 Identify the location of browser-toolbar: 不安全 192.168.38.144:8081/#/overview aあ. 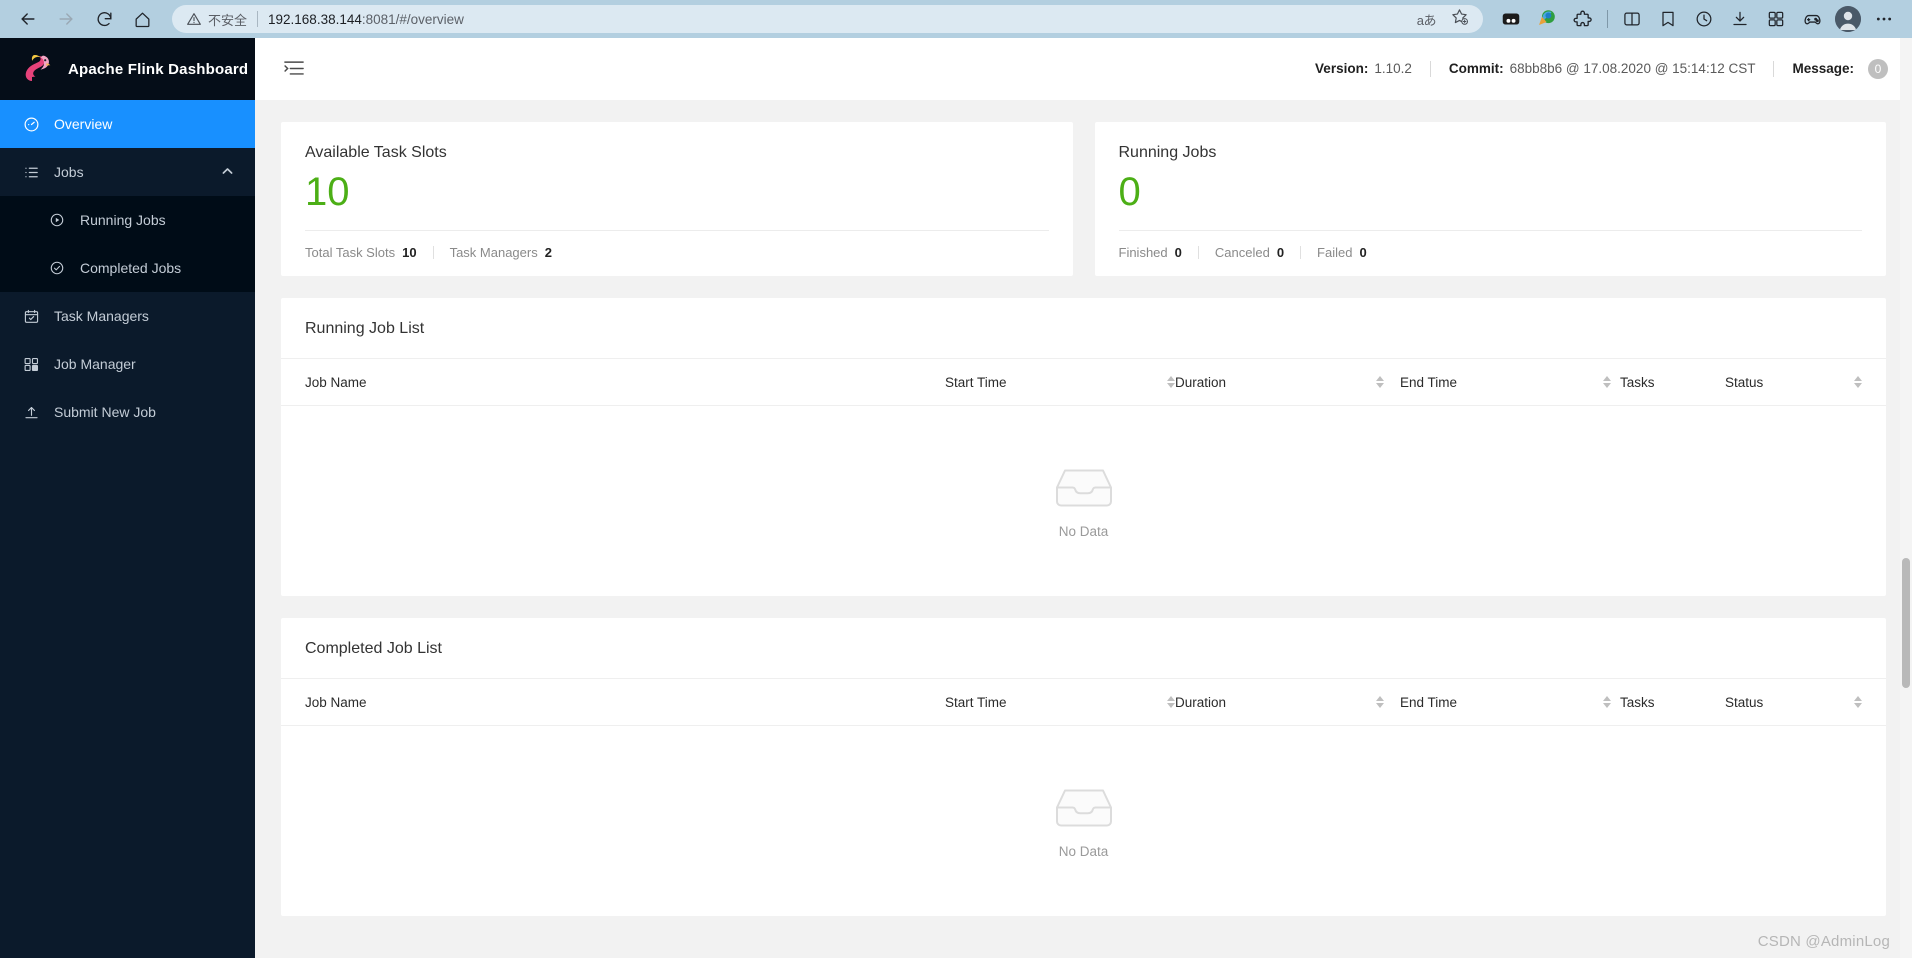
(956, 19).